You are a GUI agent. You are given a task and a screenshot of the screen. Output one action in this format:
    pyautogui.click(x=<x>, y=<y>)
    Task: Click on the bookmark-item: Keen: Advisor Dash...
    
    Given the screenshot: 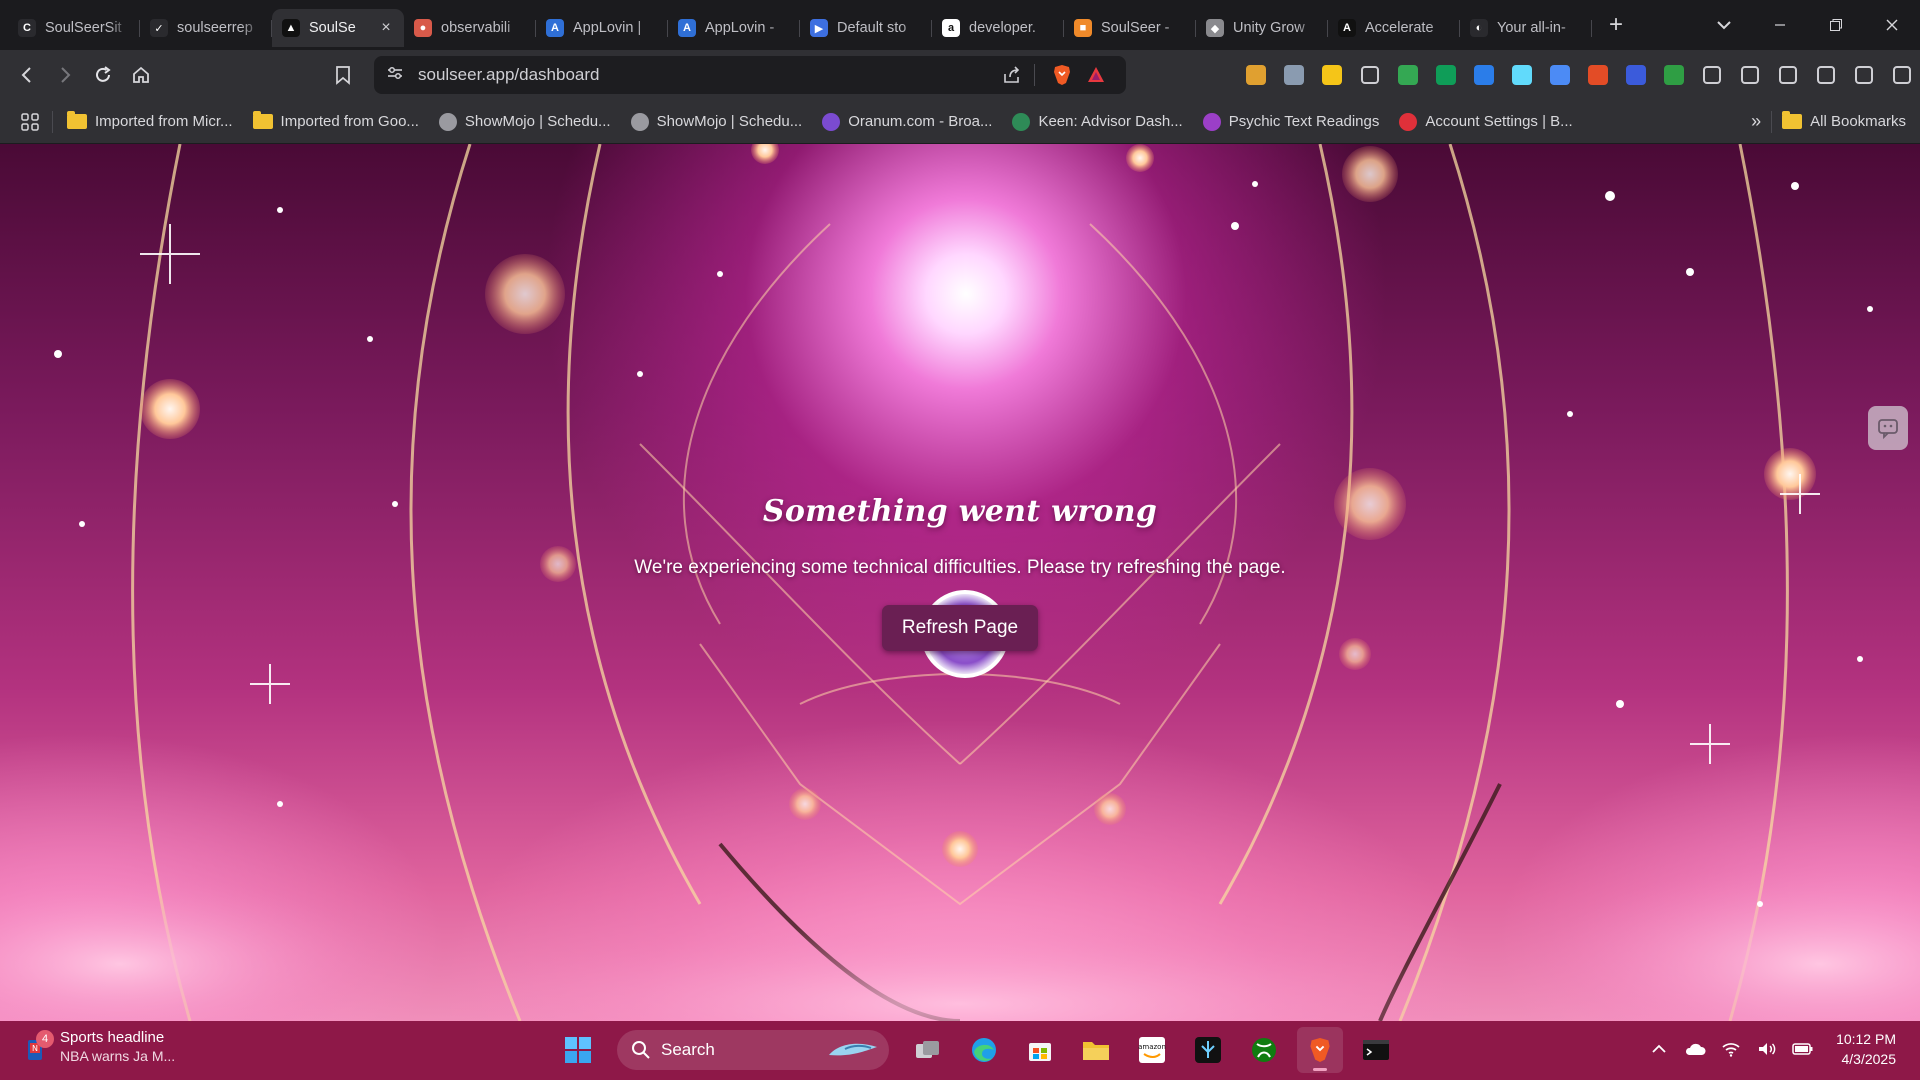 What is the action you would take?
    pyautogui.click(x=1097, y=121)
    